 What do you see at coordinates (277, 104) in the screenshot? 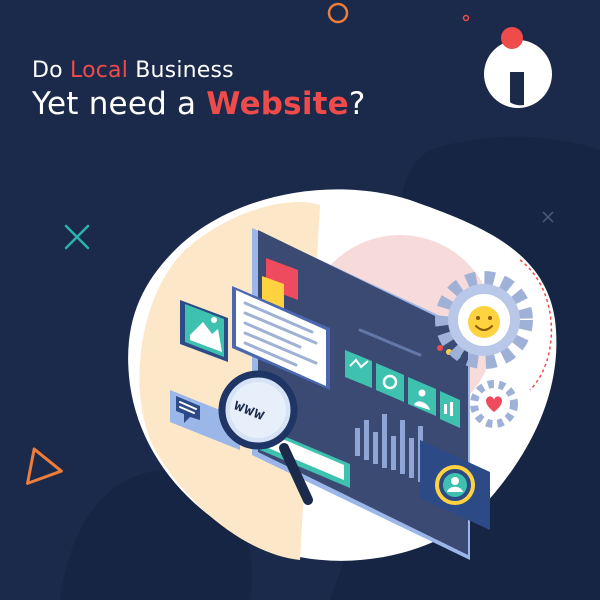
I see `headline-highlight-website: Website` at bounding box center [277, 104].